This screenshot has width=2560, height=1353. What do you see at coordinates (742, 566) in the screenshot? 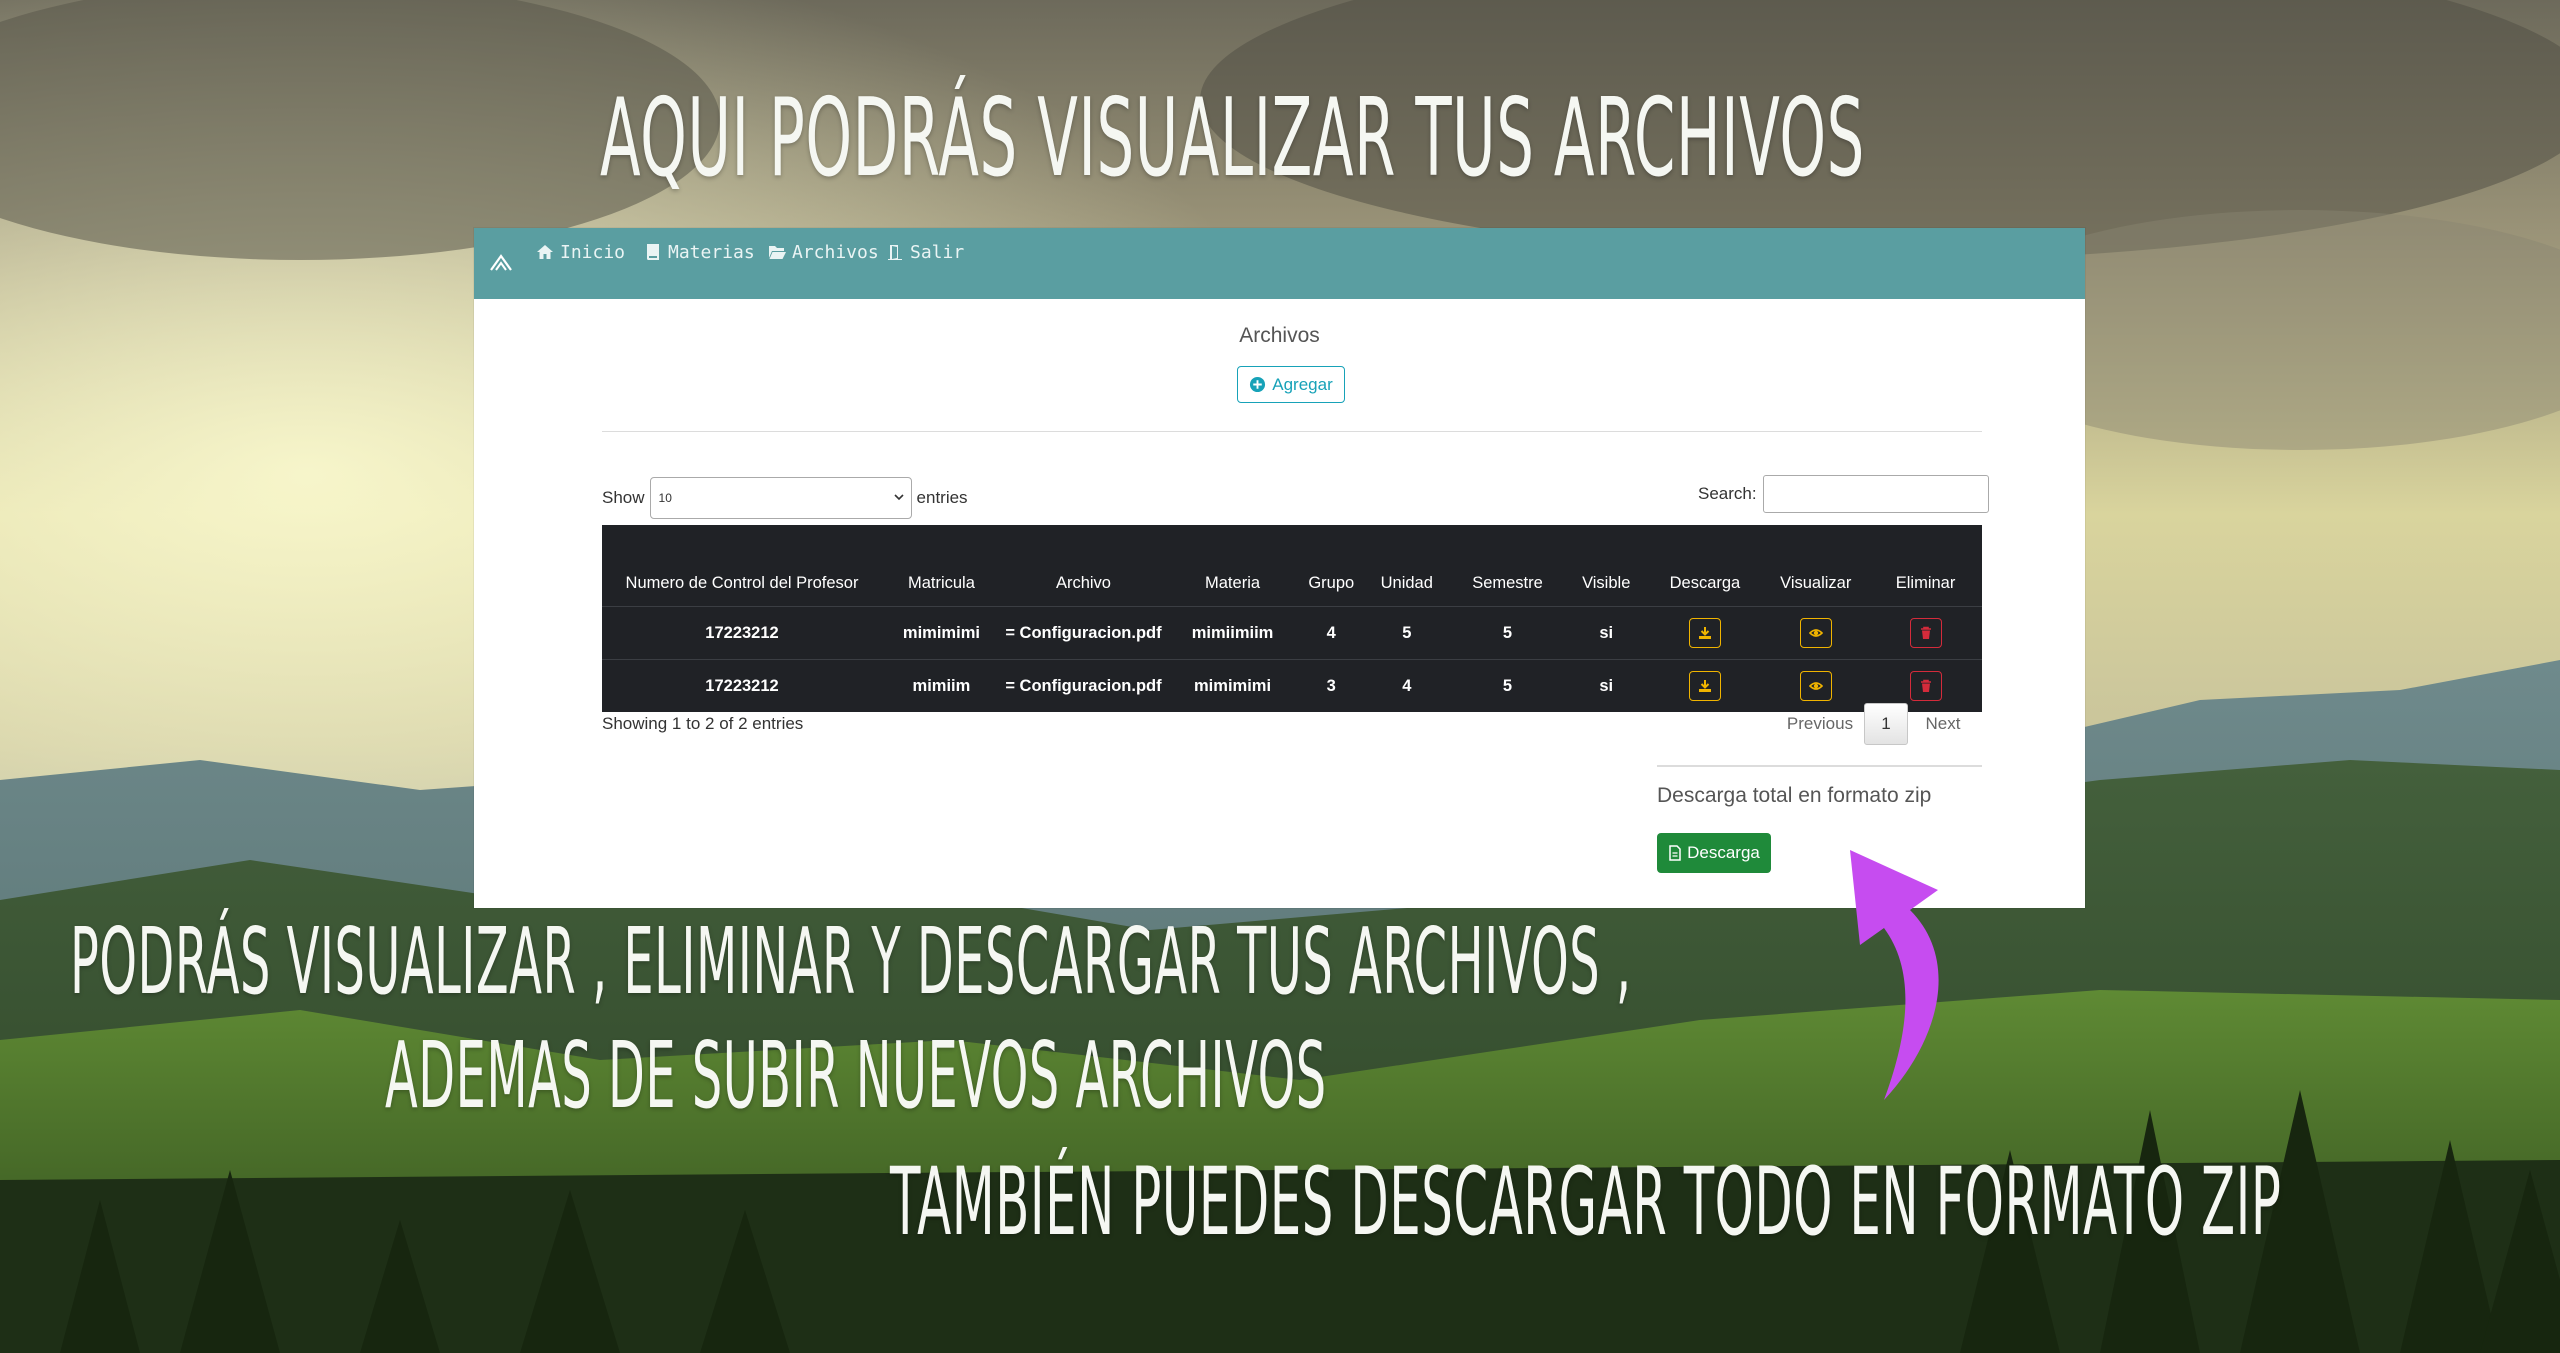
I see `col-profesor: Numero de Control del Profesor` at bounding box center [742, 566].